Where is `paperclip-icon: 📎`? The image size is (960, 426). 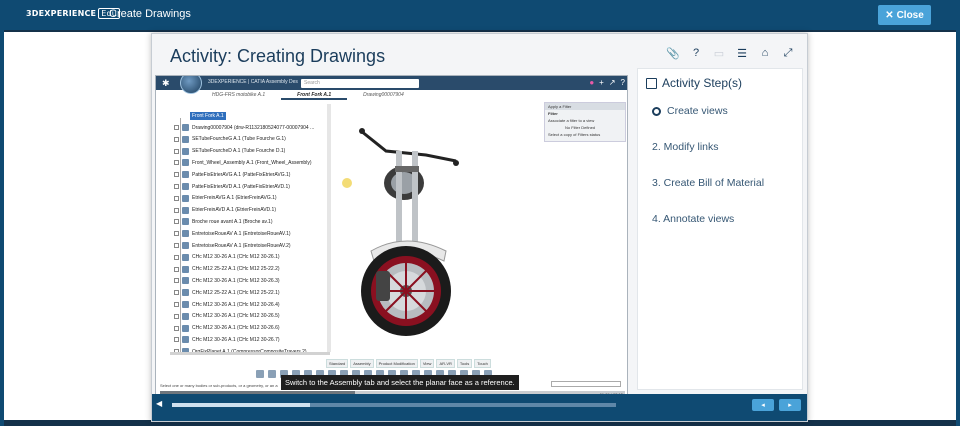
paperclip-icon: 📎 is located at coordinates (673, 53).